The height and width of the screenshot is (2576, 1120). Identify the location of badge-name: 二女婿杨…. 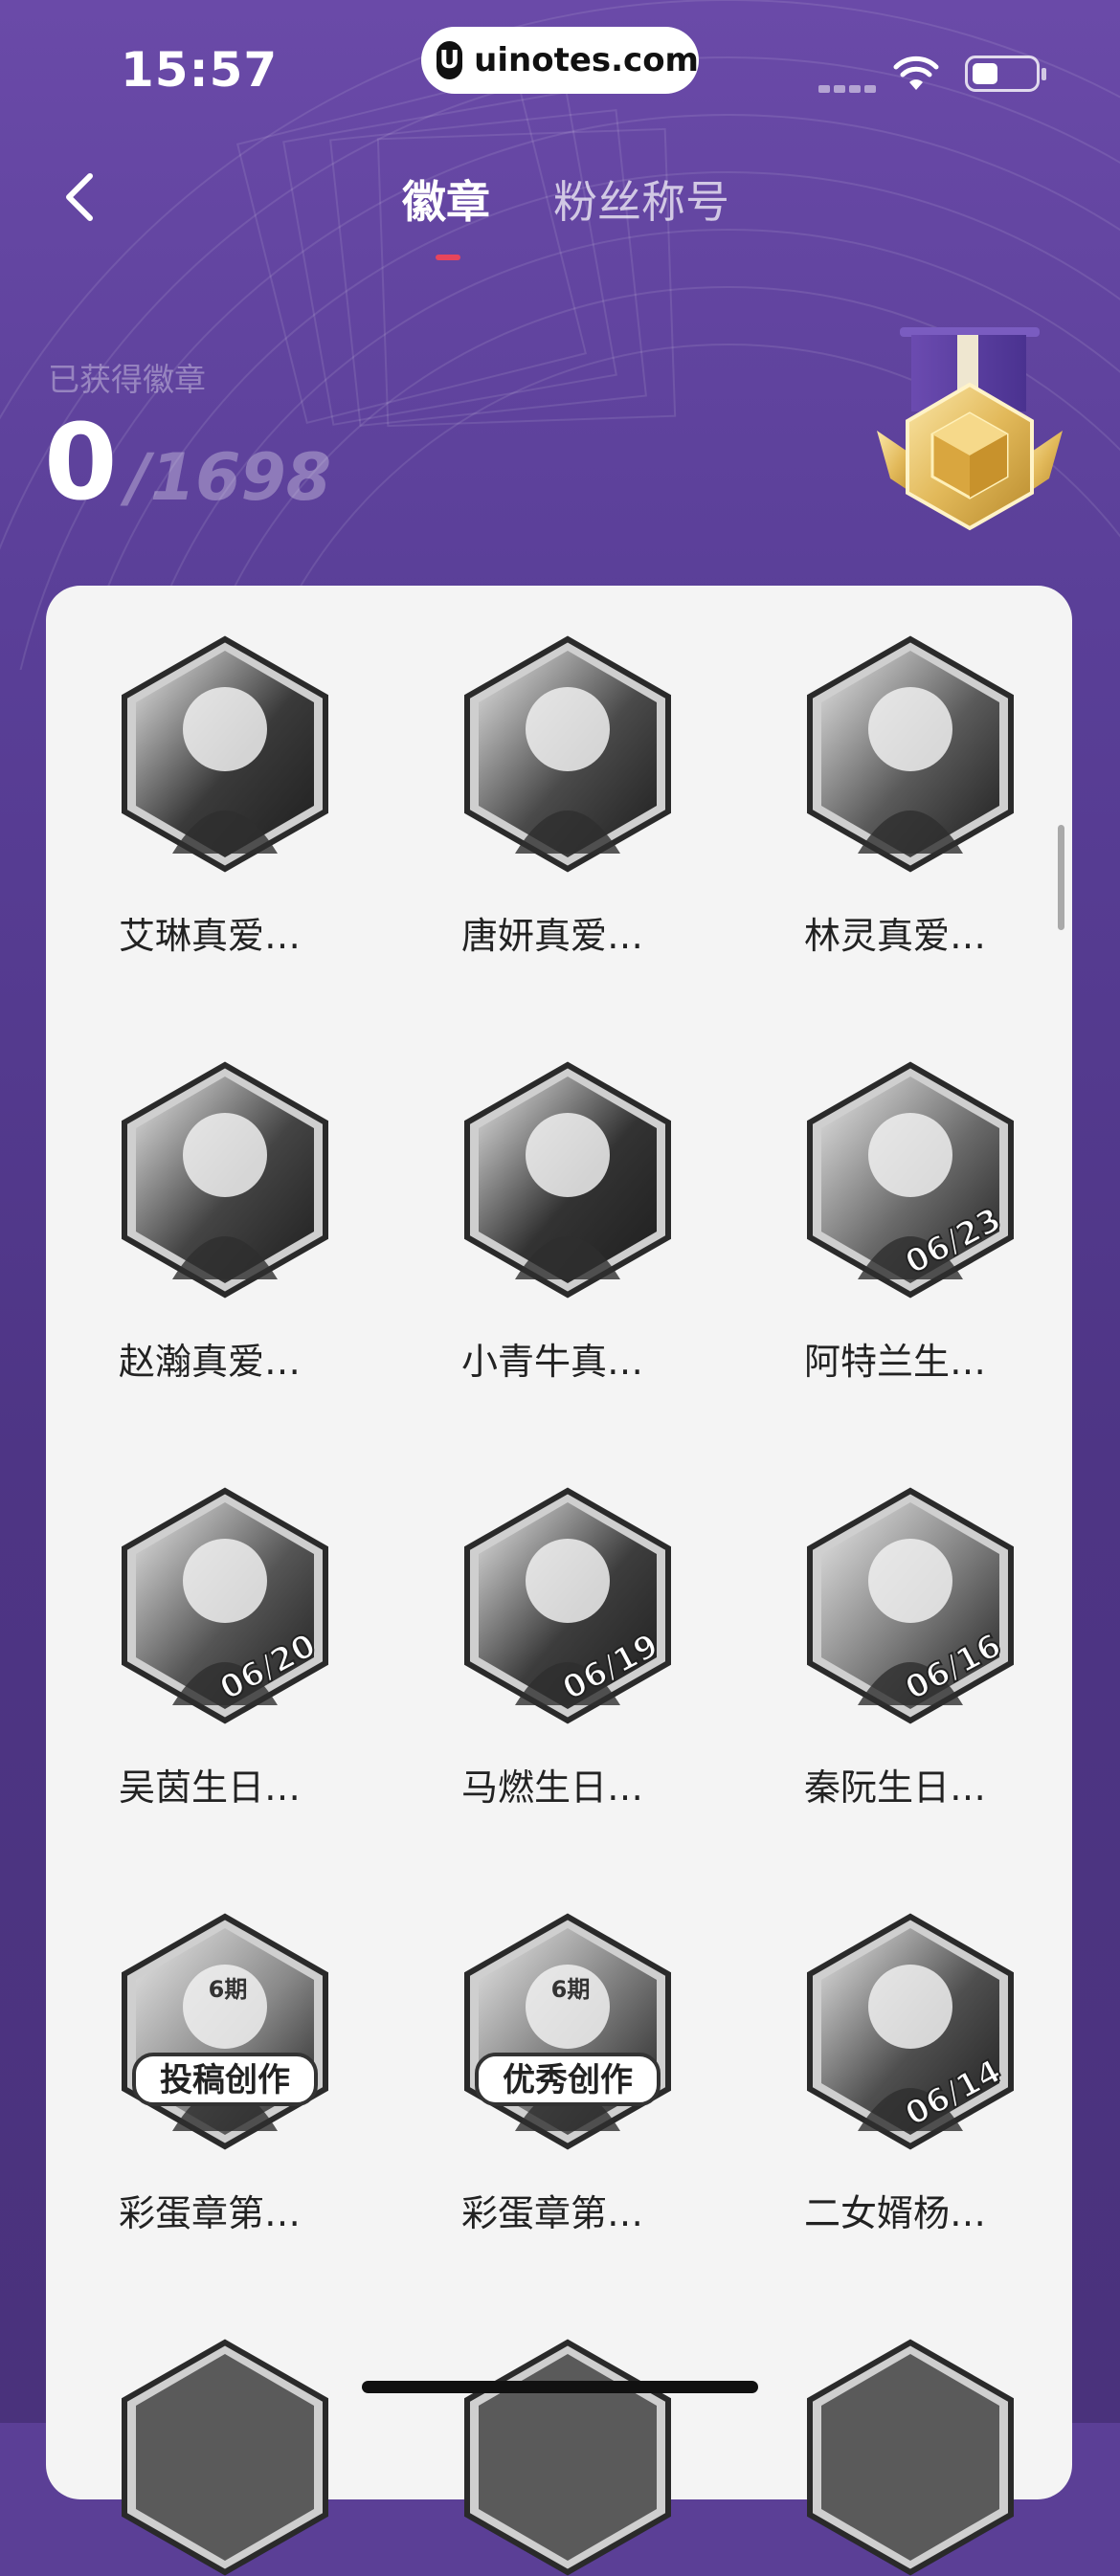
(896, 2213).